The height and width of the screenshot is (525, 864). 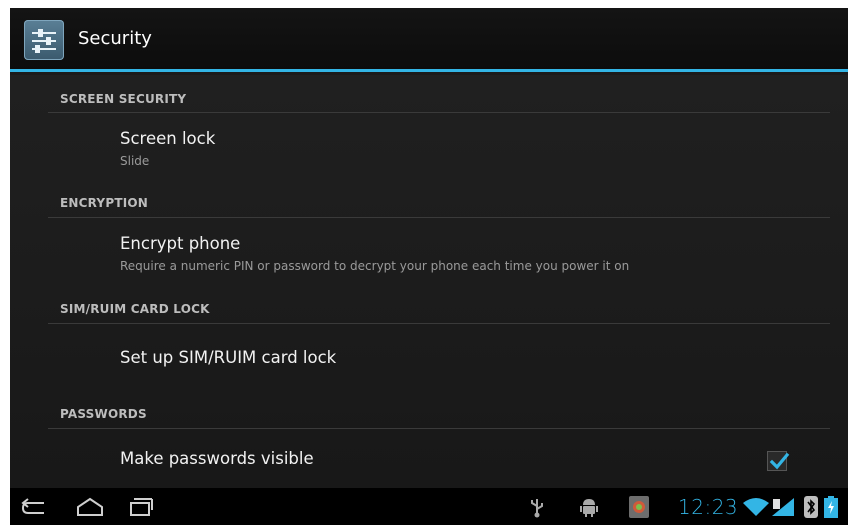 What do you see at coordinates (439, 144) in the screenshot?
I see `pref-screen-lock: Screen lock Slide` at bounding box center [439, 144].